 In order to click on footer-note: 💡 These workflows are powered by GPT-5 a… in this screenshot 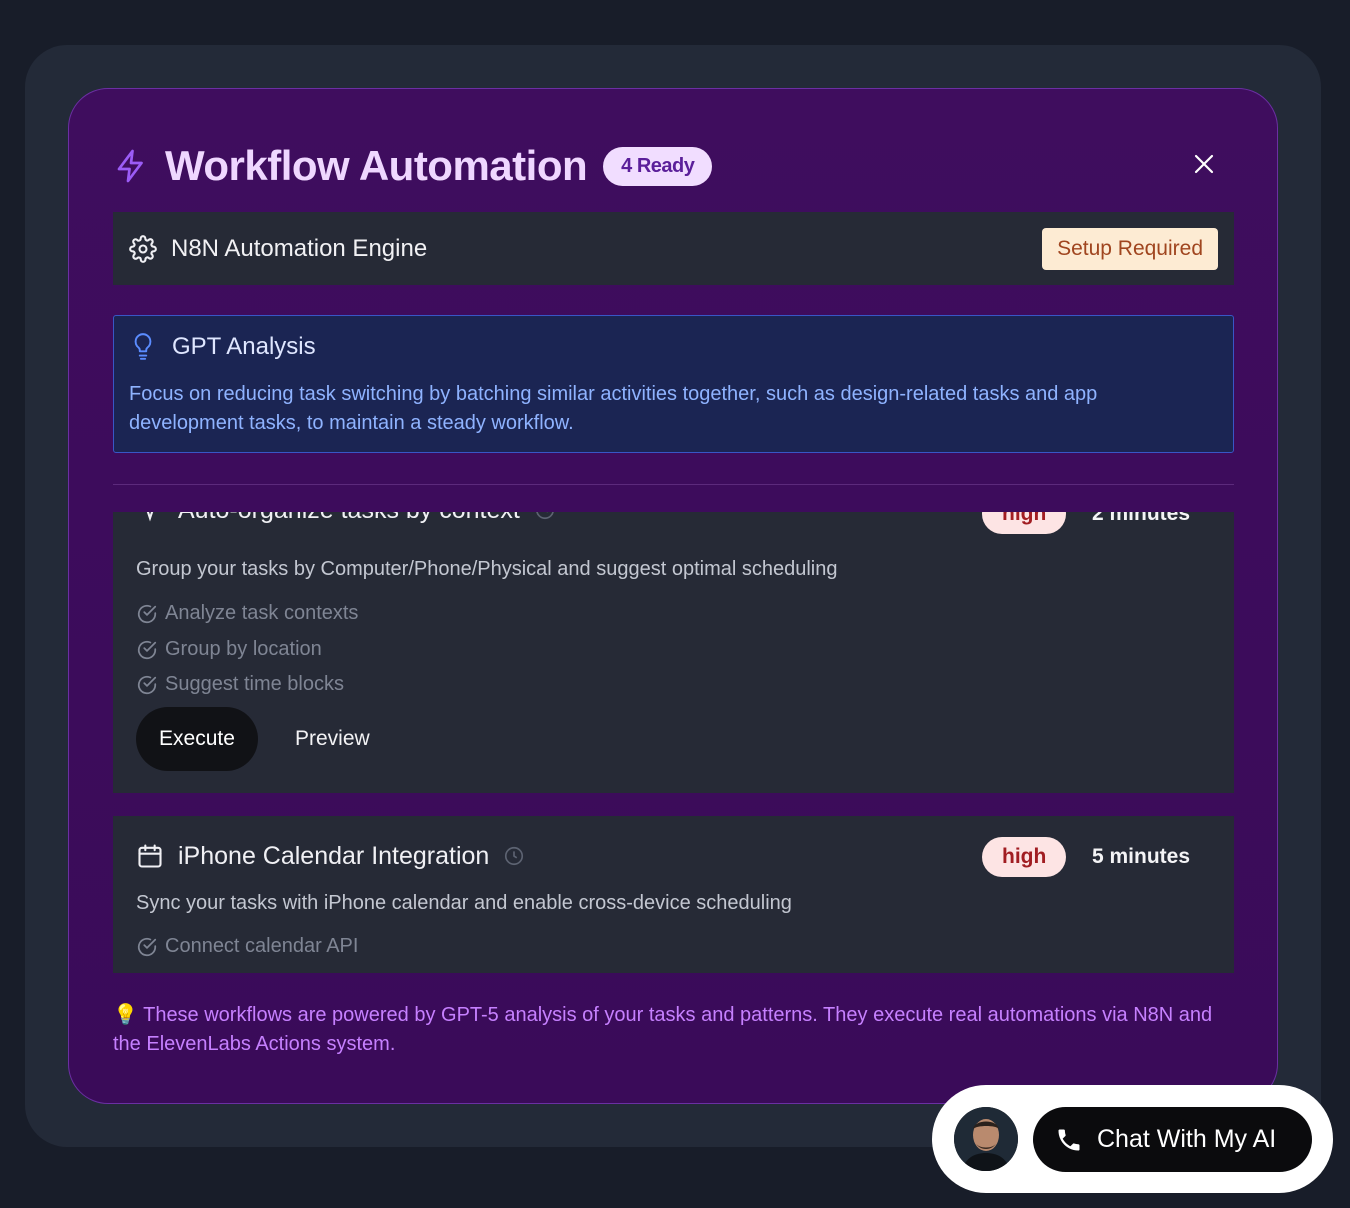, I will do `click(663, 1029)`.